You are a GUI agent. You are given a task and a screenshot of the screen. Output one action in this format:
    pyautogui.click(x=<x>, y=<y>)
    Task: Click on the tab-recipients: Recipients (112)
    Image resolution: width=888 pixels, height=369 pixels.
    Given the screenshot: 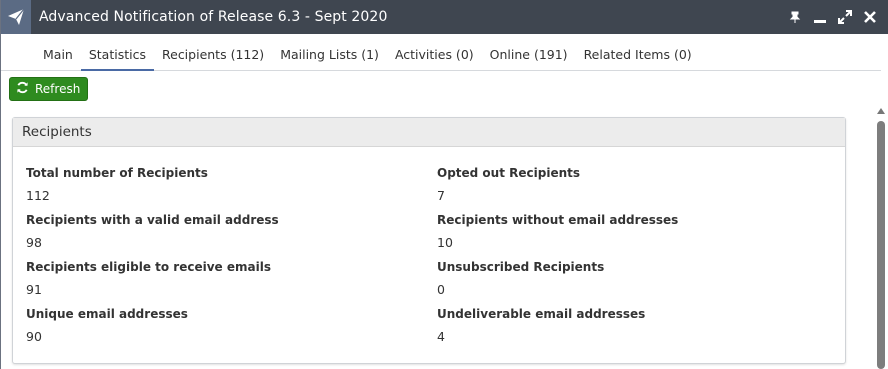 What is the action you would take?
    pyautogui.click(x=213, y=55)
    